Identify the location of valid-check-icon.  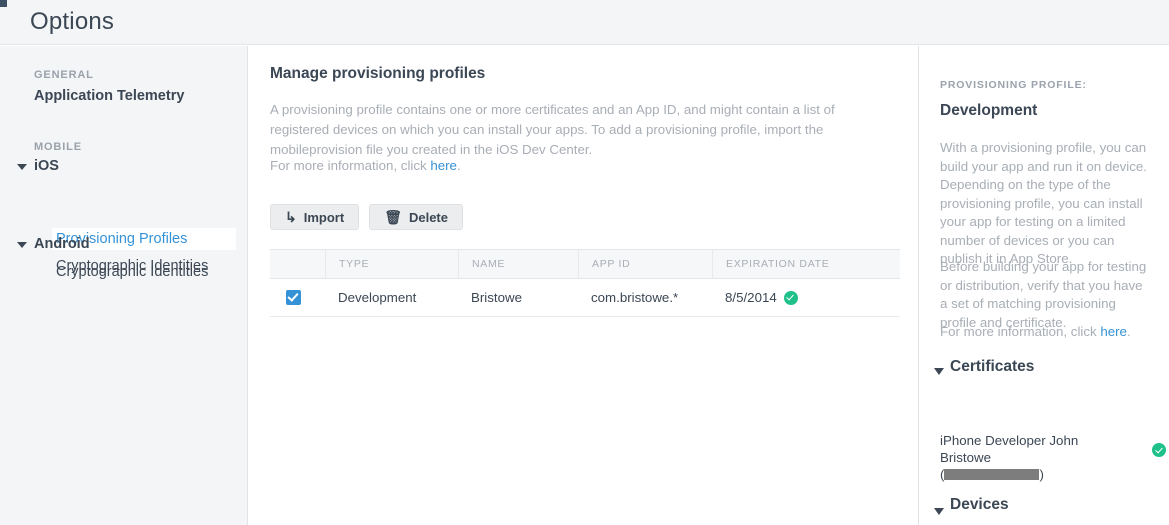
(790, 297).